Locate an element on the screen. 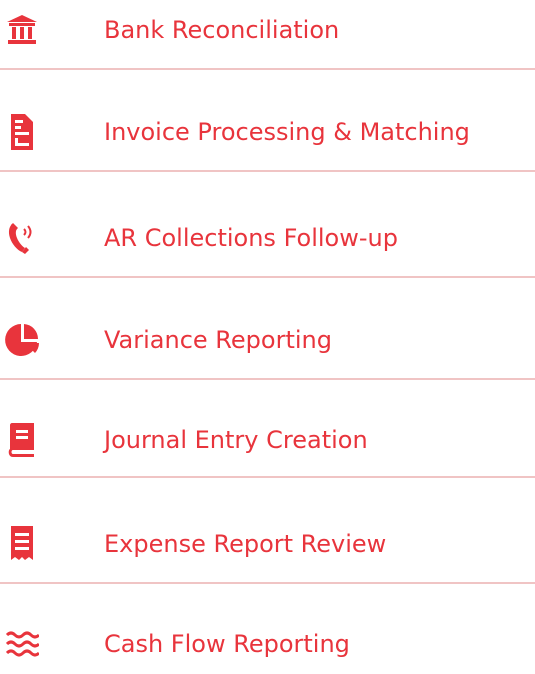  task-item-cash-flow: Cash Flow Reporting is located at coordinates (267, 644).